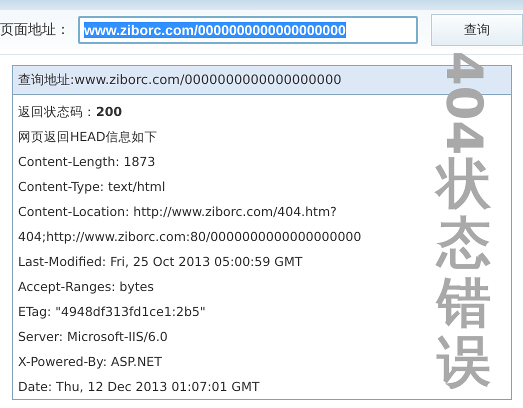 The width and height of the screenshot is (523, 408). I want to click on header-line: Content-Length: 1873, so click(87, 161).